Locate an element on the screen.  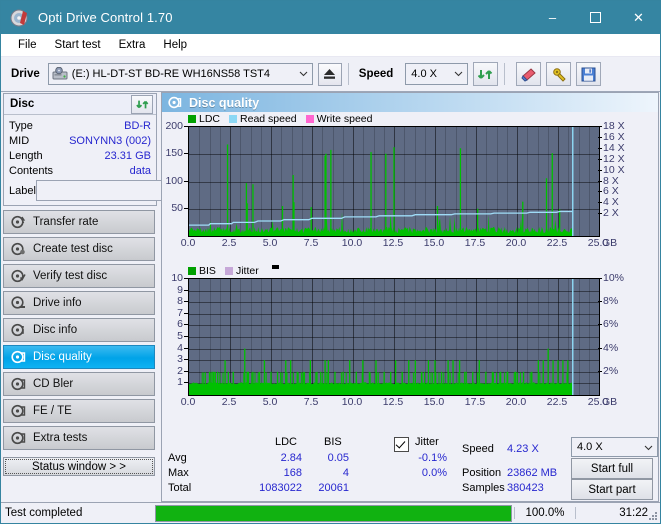
sidebar-item-disc-quality: Disc quality is located at coordinates (79, 357).